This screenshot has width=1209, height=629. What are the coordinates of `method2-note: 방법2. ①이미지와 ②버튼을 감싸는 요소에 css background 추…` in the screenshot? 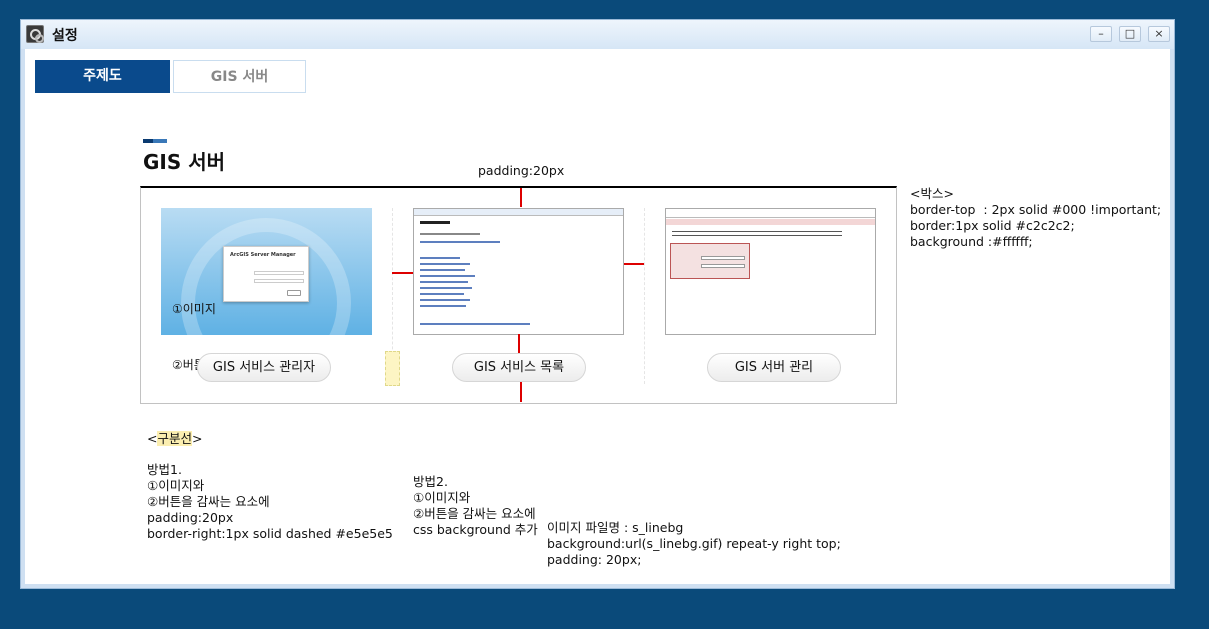 It's located at (475, 505).